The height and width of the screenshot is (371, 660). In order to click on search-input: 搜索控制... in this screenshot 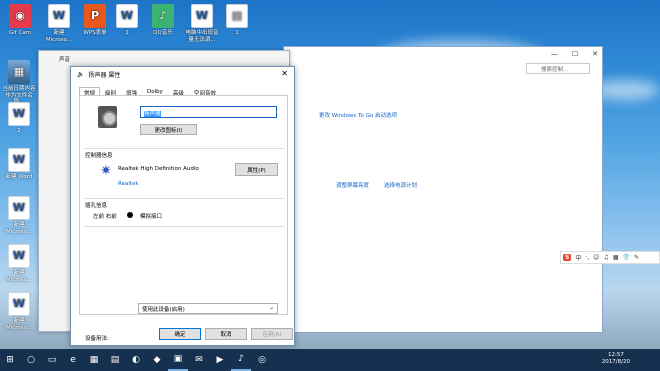, I will do `click(558, 68)`.